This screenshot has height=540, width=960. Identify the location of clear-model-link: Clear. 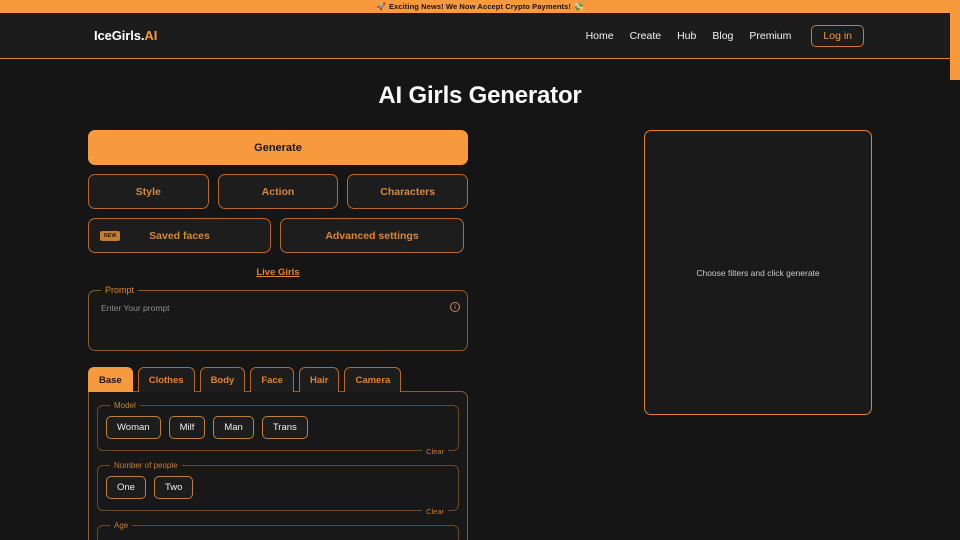
(435, 451).